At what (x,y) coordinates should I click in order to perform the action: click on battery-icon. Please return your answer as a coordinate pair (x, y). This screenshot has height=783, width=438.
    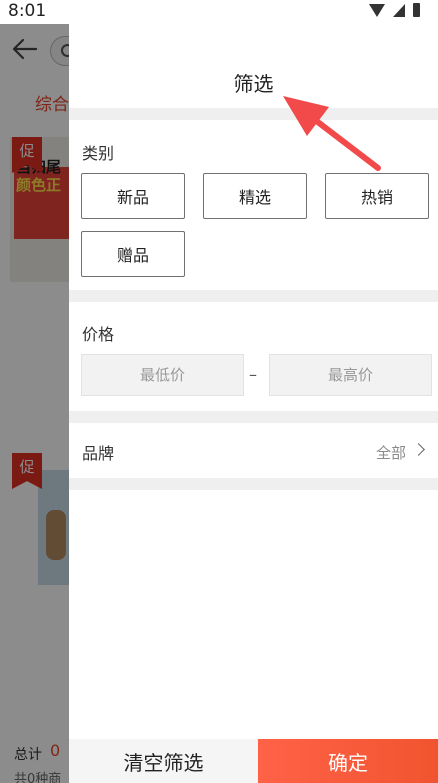
    Looking at the image, I should click on (416, 10).